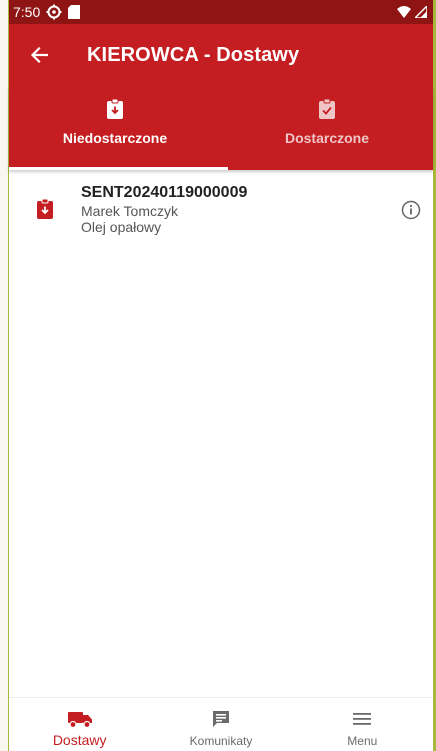  I want to click on page-title: KIEROWCA - Dostawy, so click(193, 54).